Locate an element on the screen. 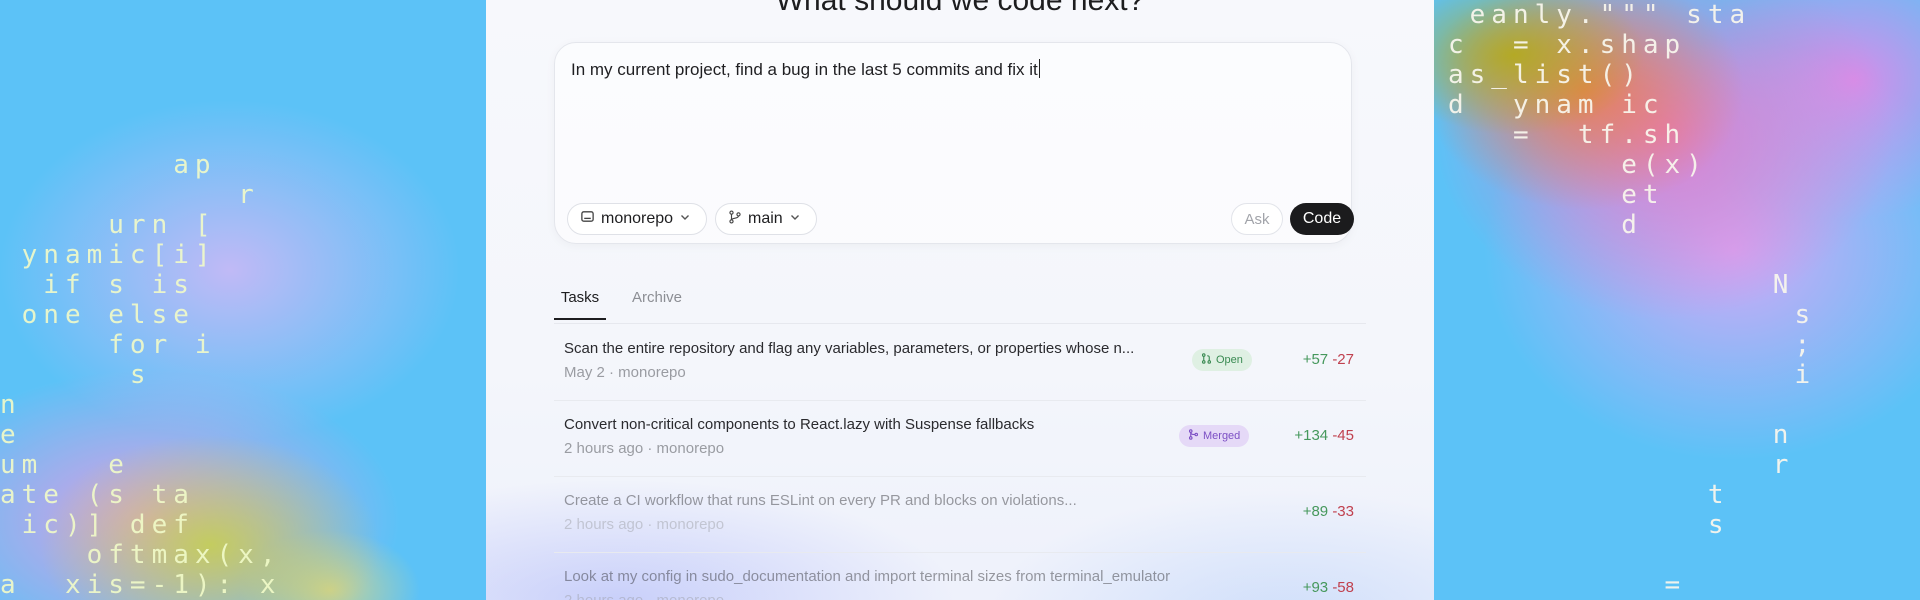 This screenshot has height=600, width=1920. branch-selector: main is located at coordinates (766, 219).